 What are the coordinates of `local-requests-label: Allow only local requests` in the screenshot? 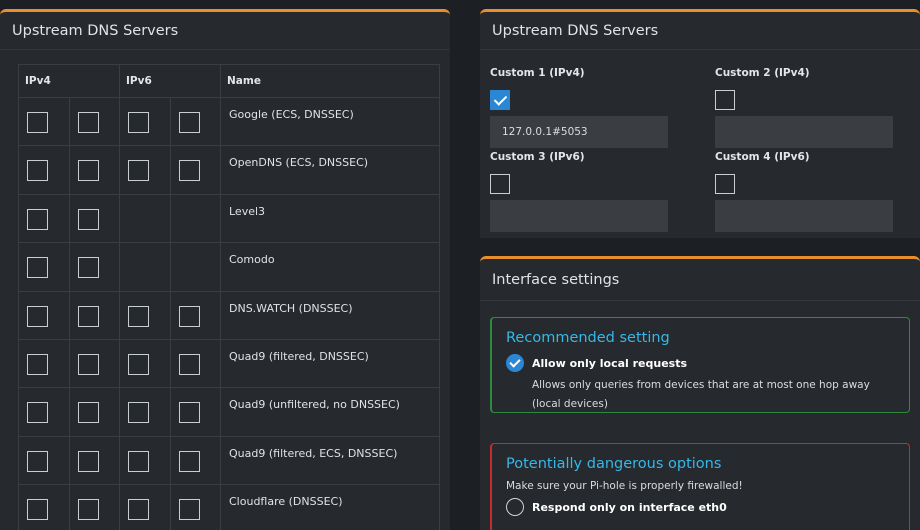 It's located at (610, 363).